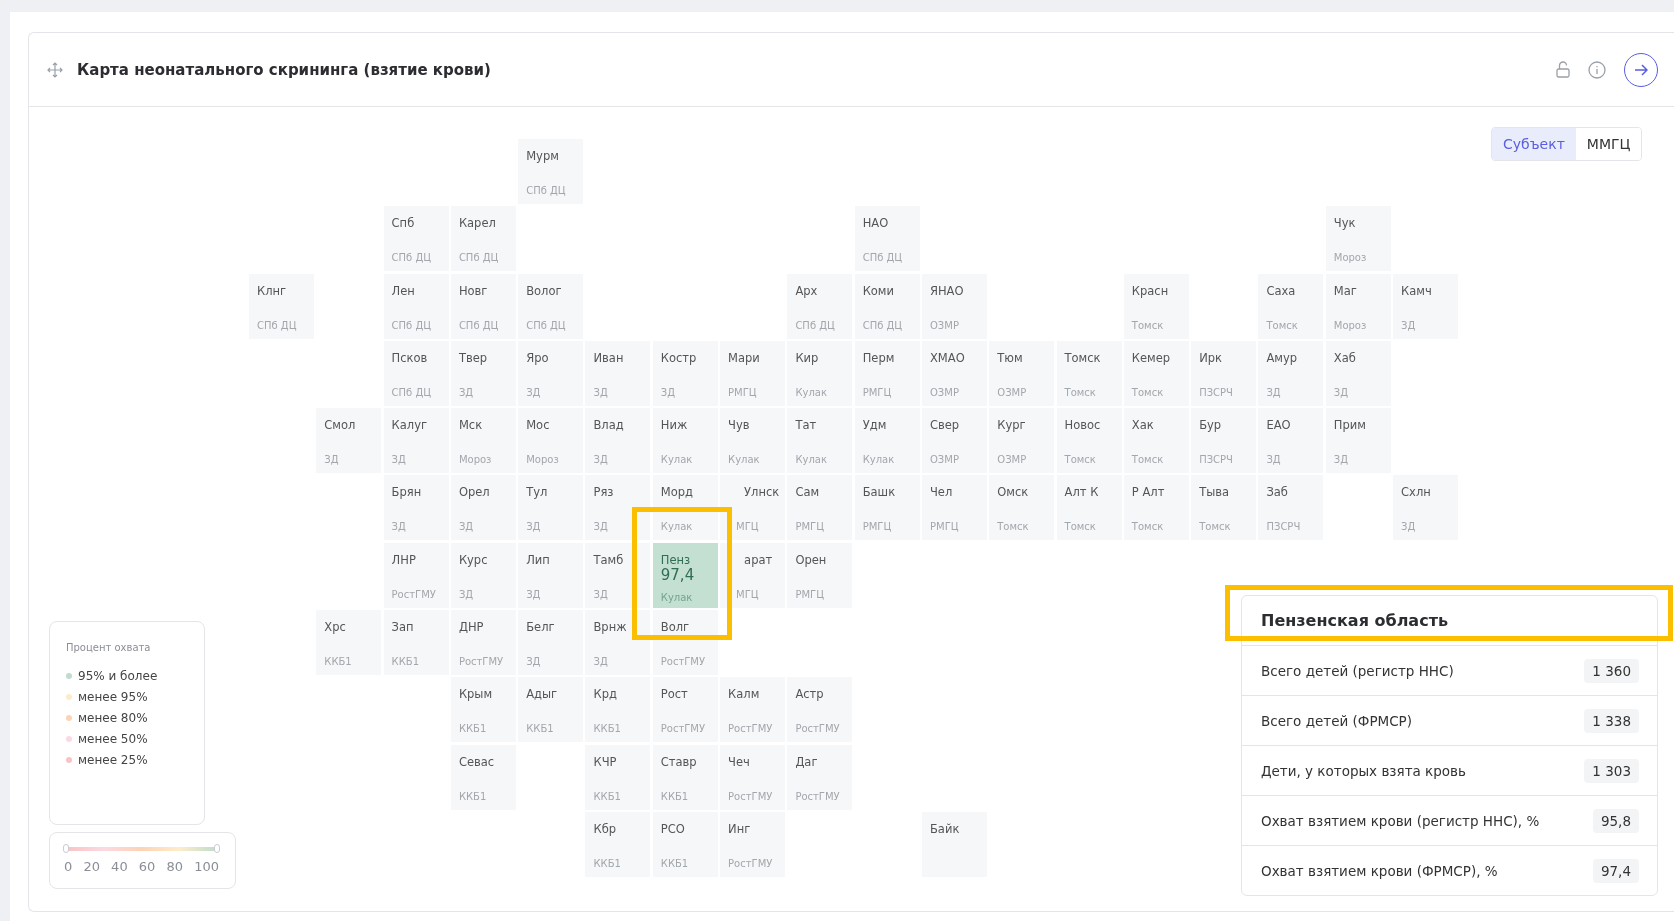 This screenshot has height=921, width=1674. Describe the element at coordinates (1089, 508) in the screenshot. I see `region-tile: Алт К Томск` at that location.